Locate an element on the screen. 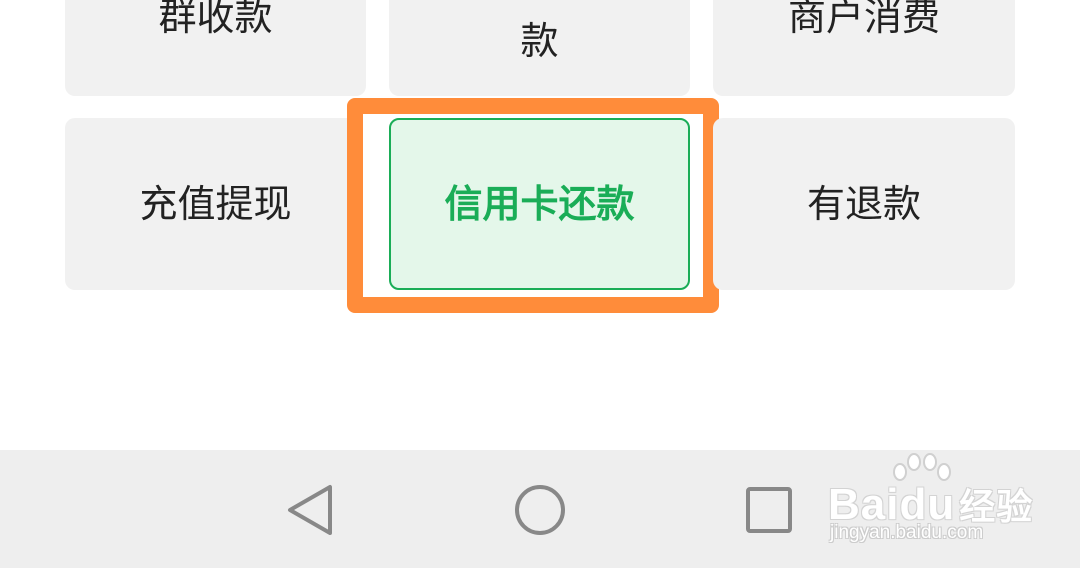  tile-label: 群收款 is located at coordinates (215, 19).